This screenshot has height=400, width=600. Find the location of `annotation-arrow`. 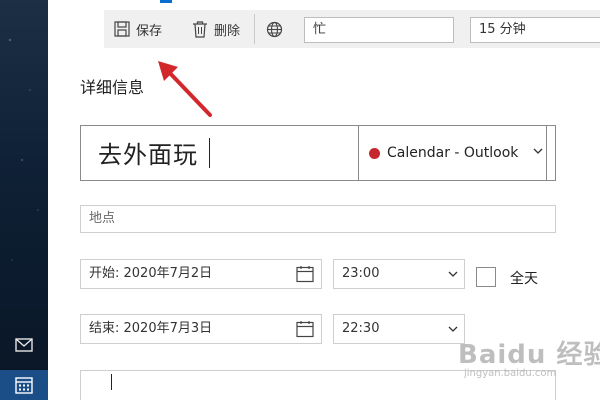

annotation-arrow is located at coordinates (185, 89).